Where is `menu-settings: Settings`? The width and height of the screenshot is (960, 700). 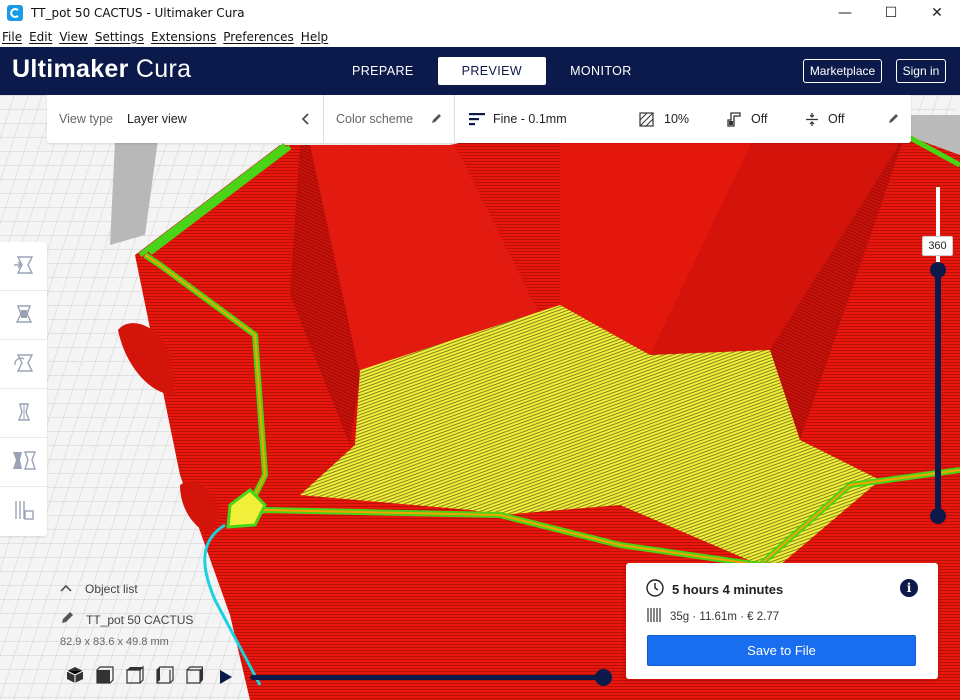 menu-settings: Settings is located at coordinates (119, 37).